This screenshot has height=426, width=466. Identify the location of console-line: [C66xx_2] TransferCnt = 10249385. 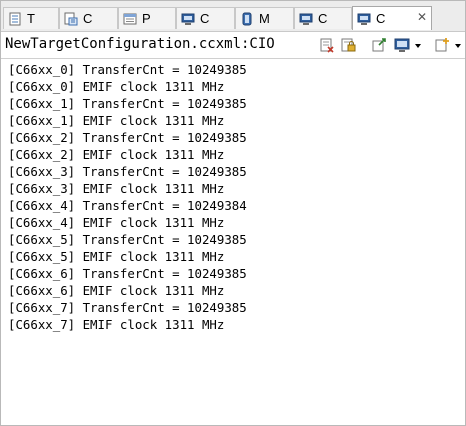
(127, 137).